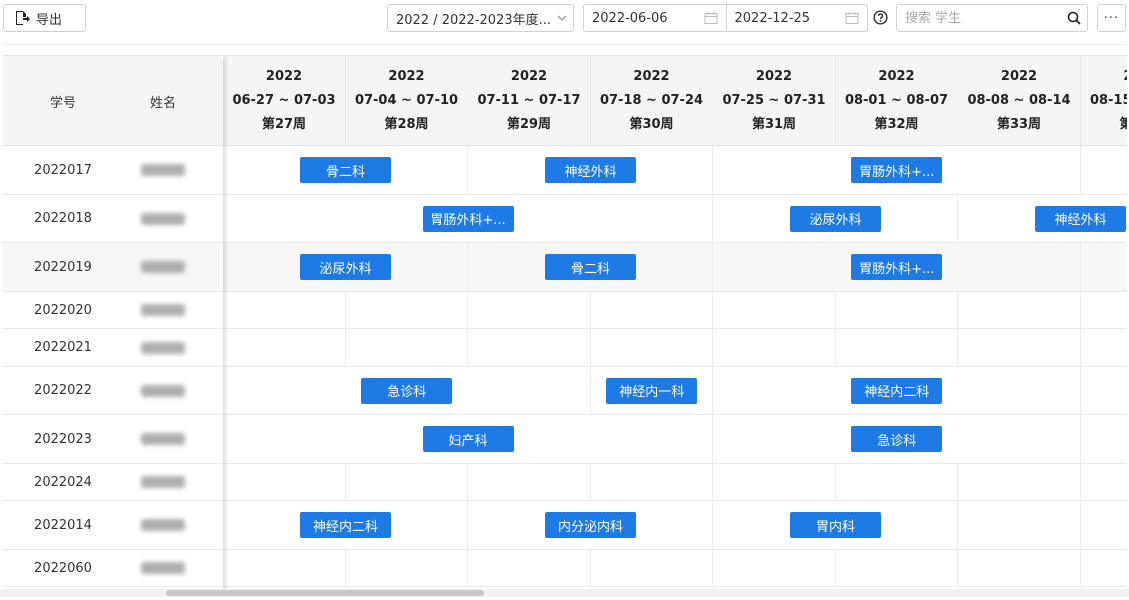 Image resolution: width=1129 pixels, height=600 pixels. What do you see at coordinates (113, 391) in the screenshot?
I see `table-row-fixed: 2022022` at bounding box center [113, 391].